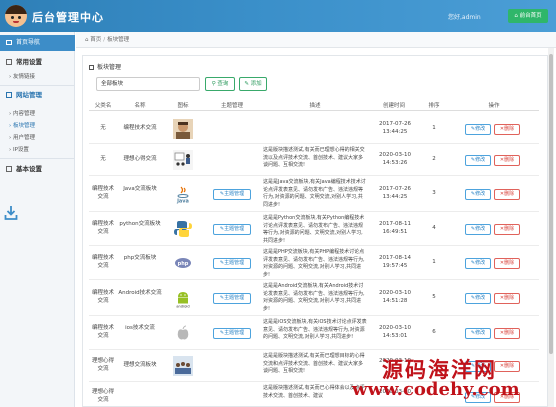 The image size is (556, 407). What do you see at coordinates (37, 77) in the screenshot?
I see `sidebar-item-links: › 友情链接` at bounding box center [37, 77].